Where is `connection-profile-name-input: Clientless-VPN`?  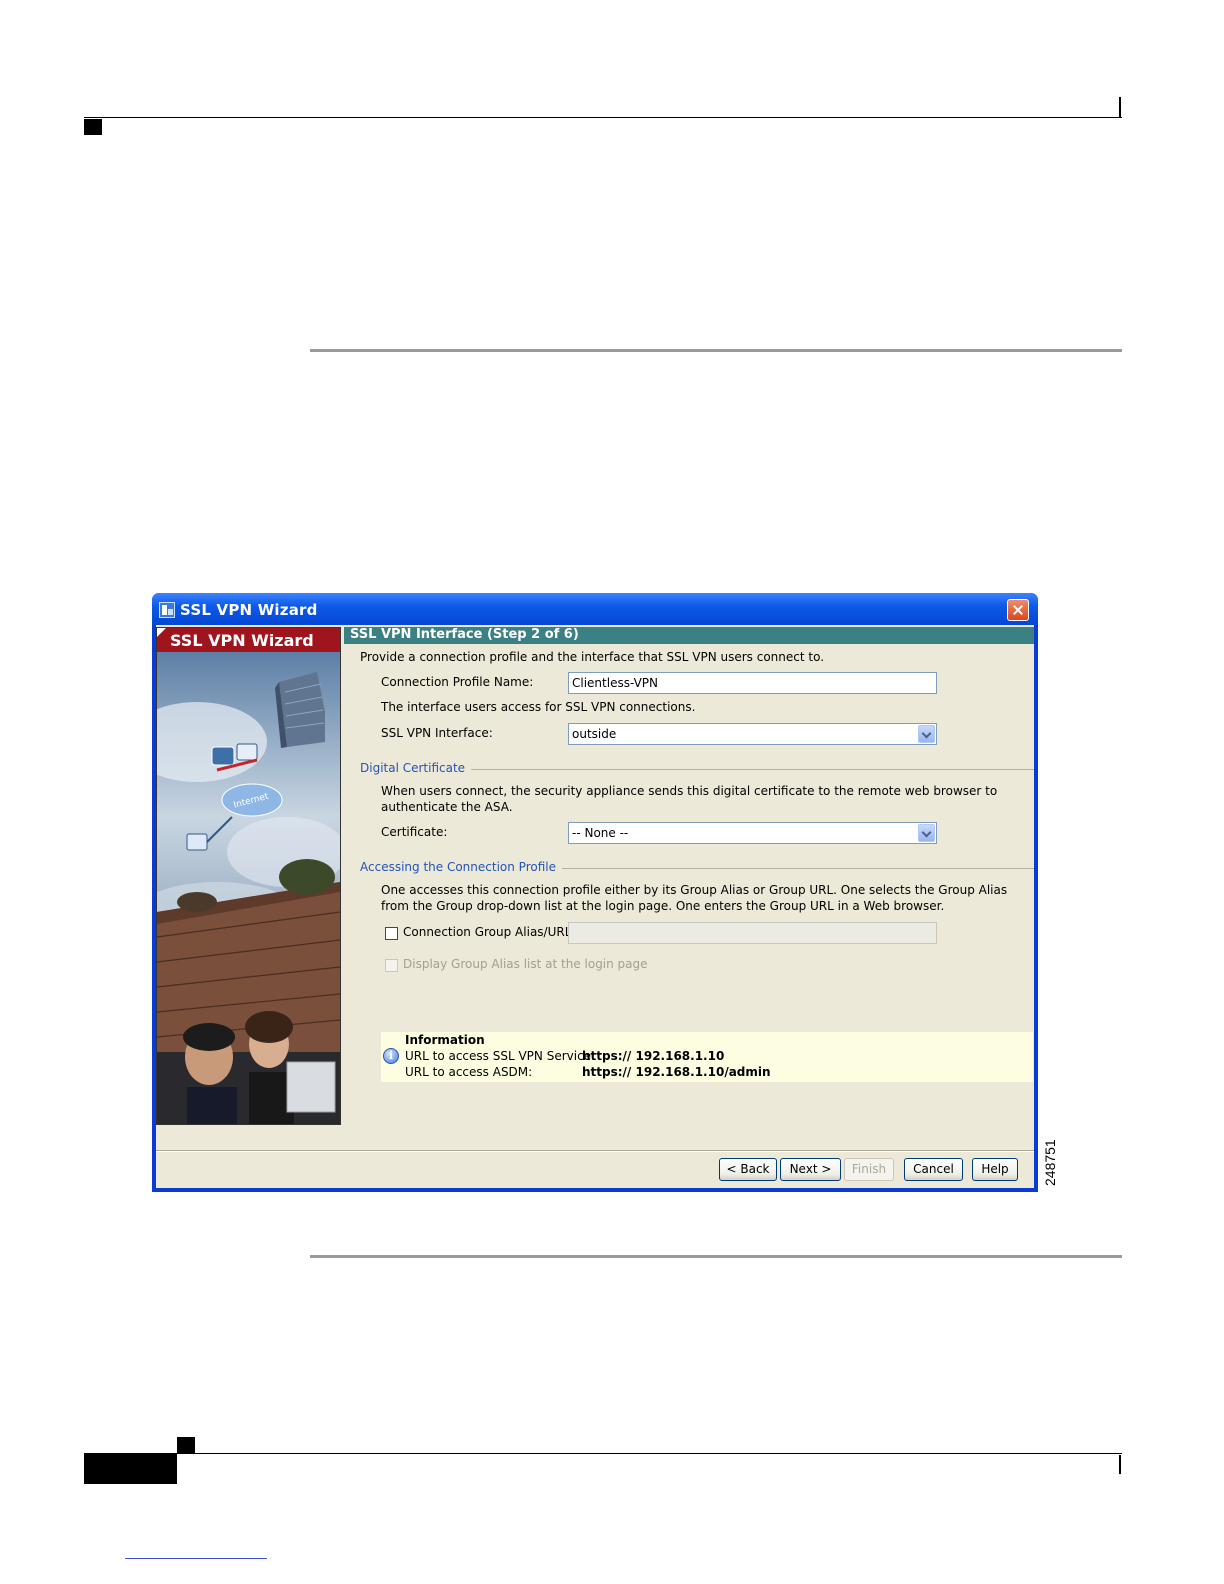
connection-profile-name-input: Clientless-VPN is located at coordinates (752, 683).